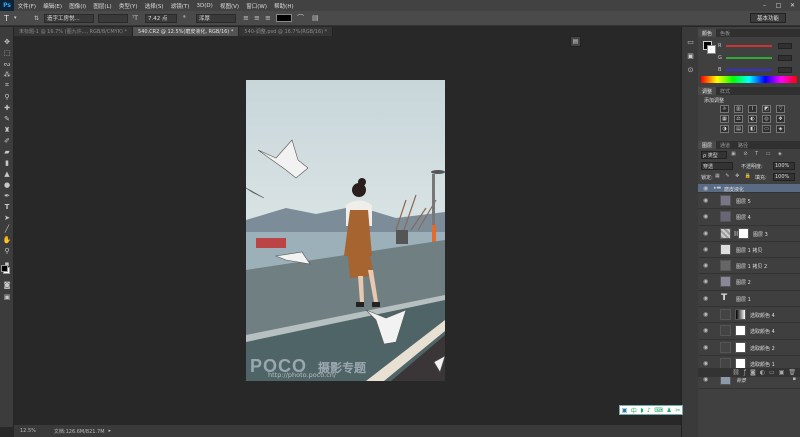 The width and height of the screenshot is (800, 437). What do you see at coordinates (4, 268) in the screenshot?
I see `foreground-color-swatch` at bounding box center [4, 268].